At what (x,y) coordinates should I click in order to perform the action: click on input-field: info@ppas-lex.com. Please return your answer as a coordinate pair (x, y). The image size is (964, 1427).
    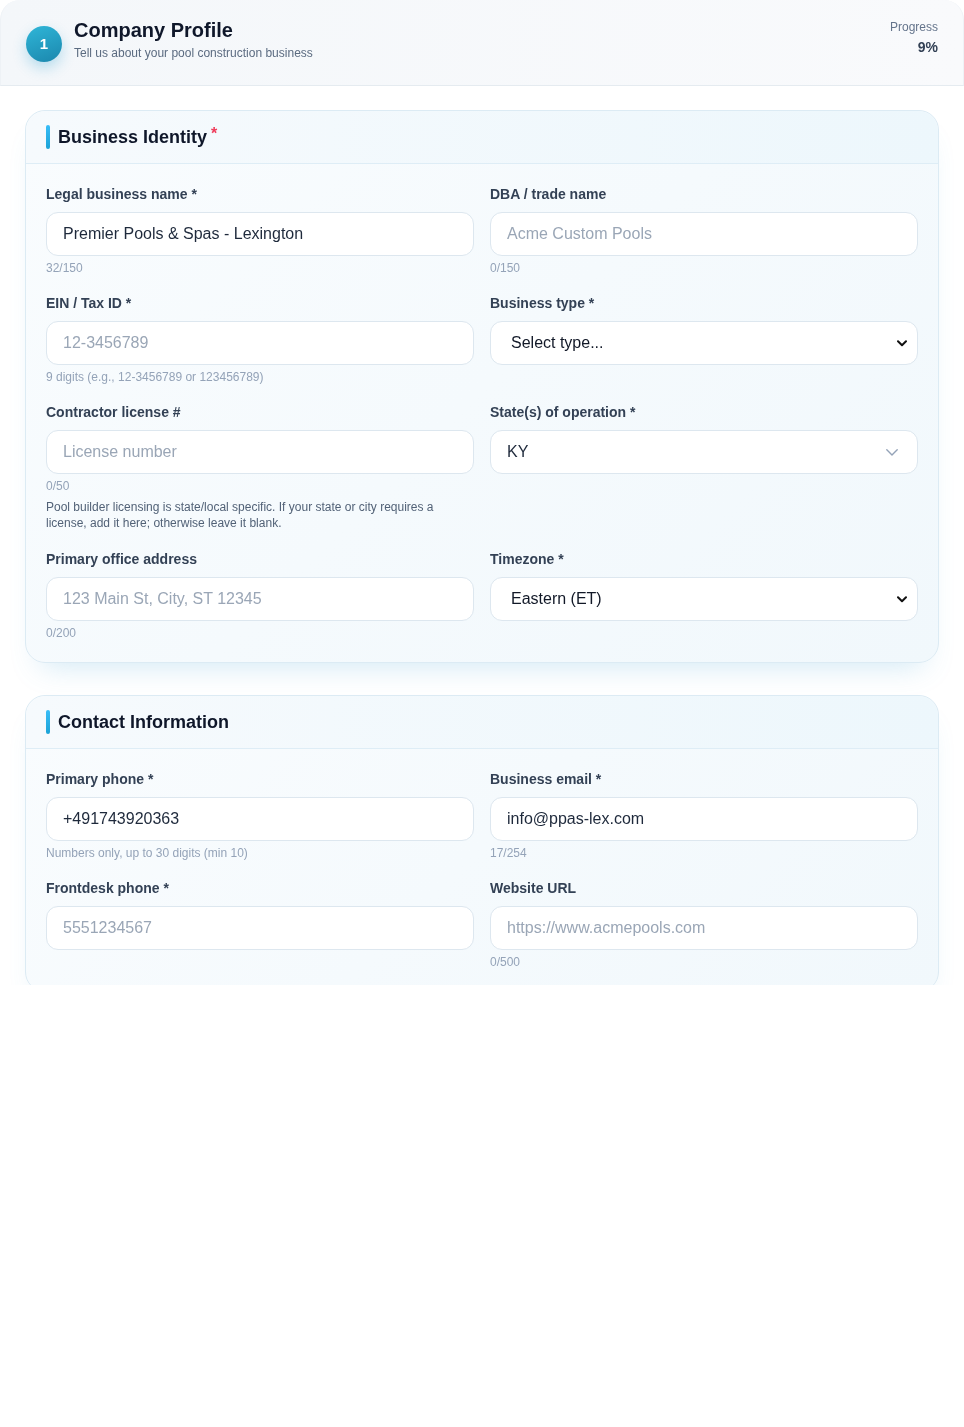
    Looking at the image, I should click on (704, 819).